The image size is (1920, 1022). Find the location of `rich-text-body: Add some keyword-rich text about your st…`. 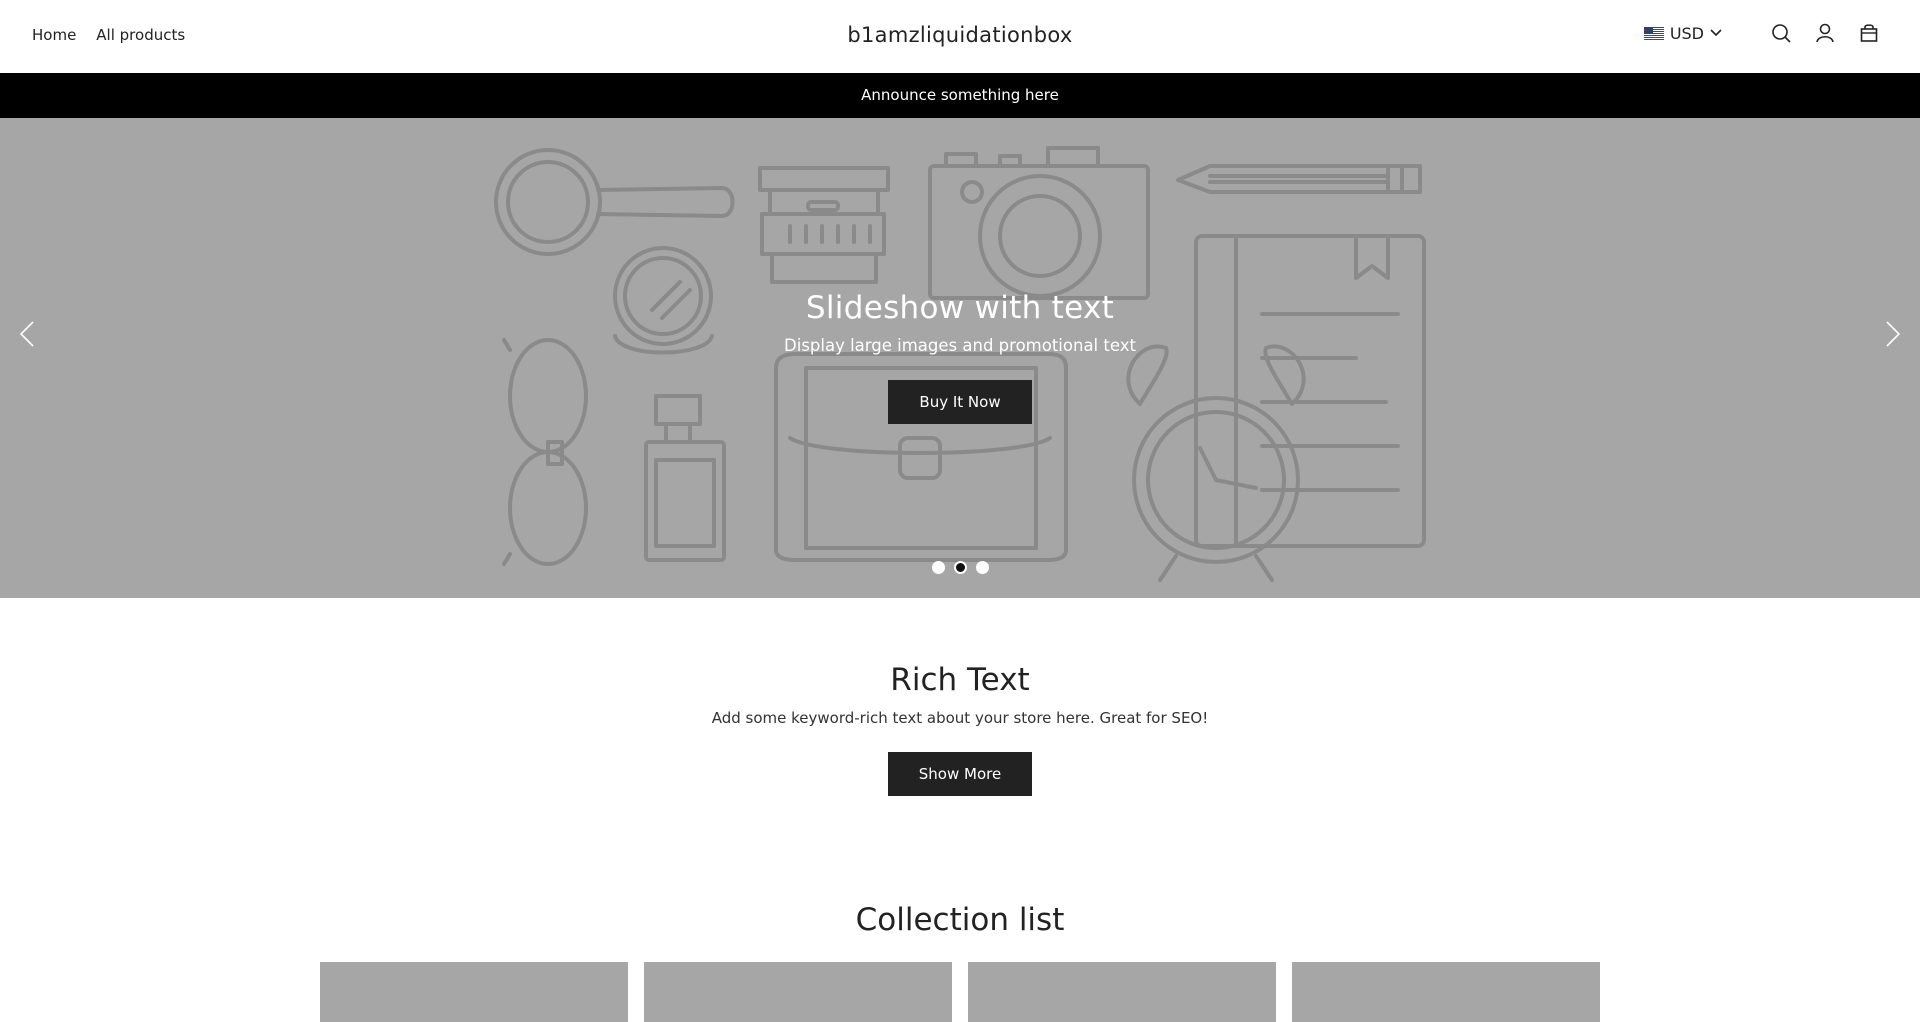

rich-text-body: Add some keyword-rich text about your st… is located at coordinates (960, 718).